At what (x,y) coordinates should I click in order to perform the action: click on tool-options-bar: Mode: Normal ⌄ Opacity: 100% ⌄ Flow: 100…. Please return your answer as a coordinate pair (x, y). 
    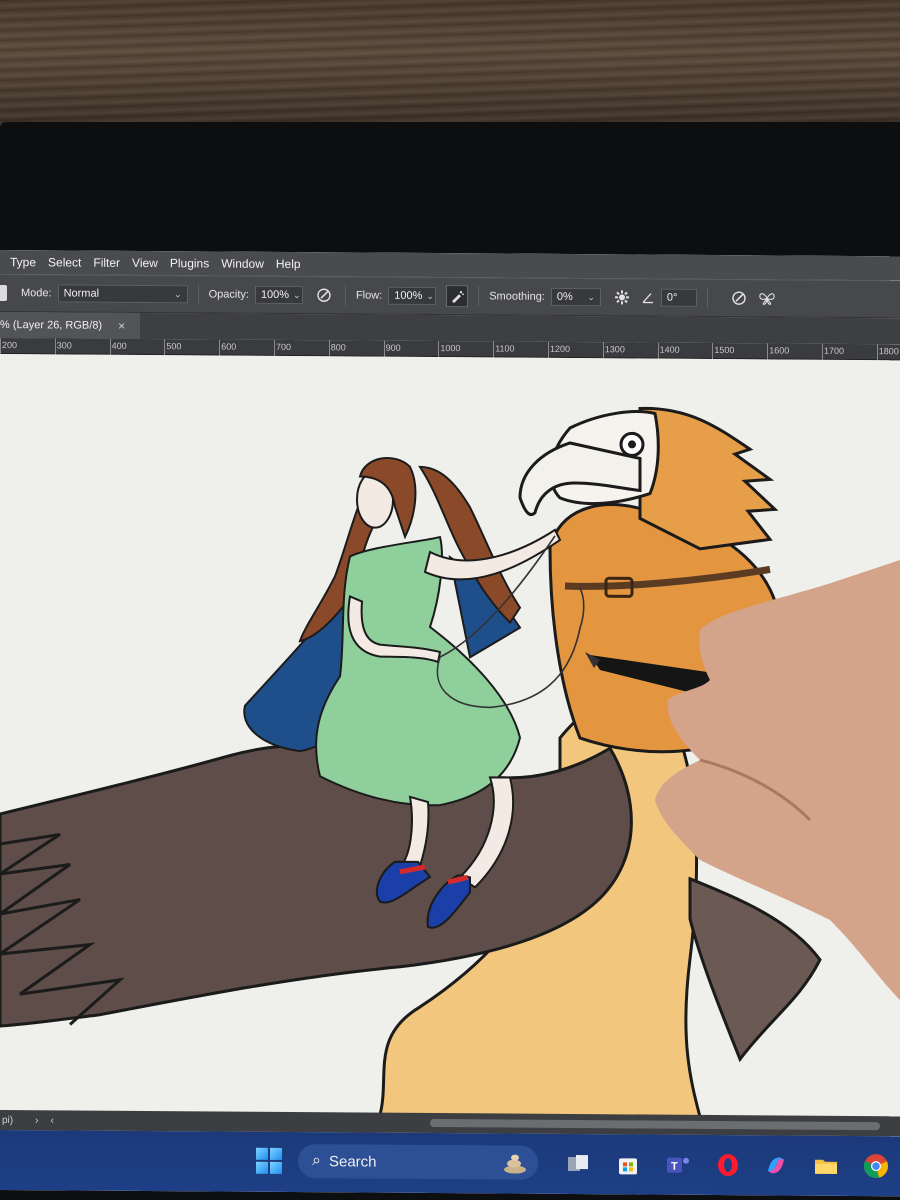
    Looking at the image, I should click on (450, 296).